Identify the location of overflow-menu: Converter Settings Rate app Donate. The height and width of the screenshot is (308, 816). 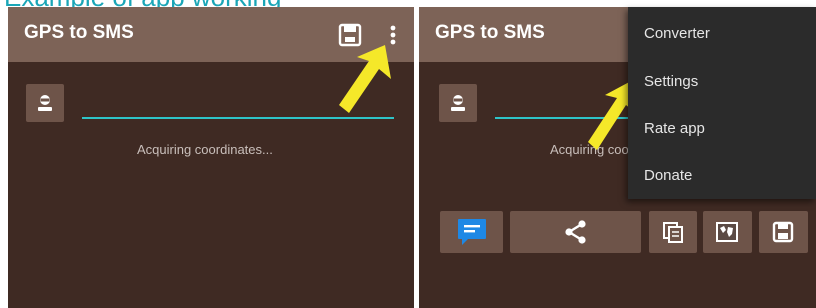
(722, 103).